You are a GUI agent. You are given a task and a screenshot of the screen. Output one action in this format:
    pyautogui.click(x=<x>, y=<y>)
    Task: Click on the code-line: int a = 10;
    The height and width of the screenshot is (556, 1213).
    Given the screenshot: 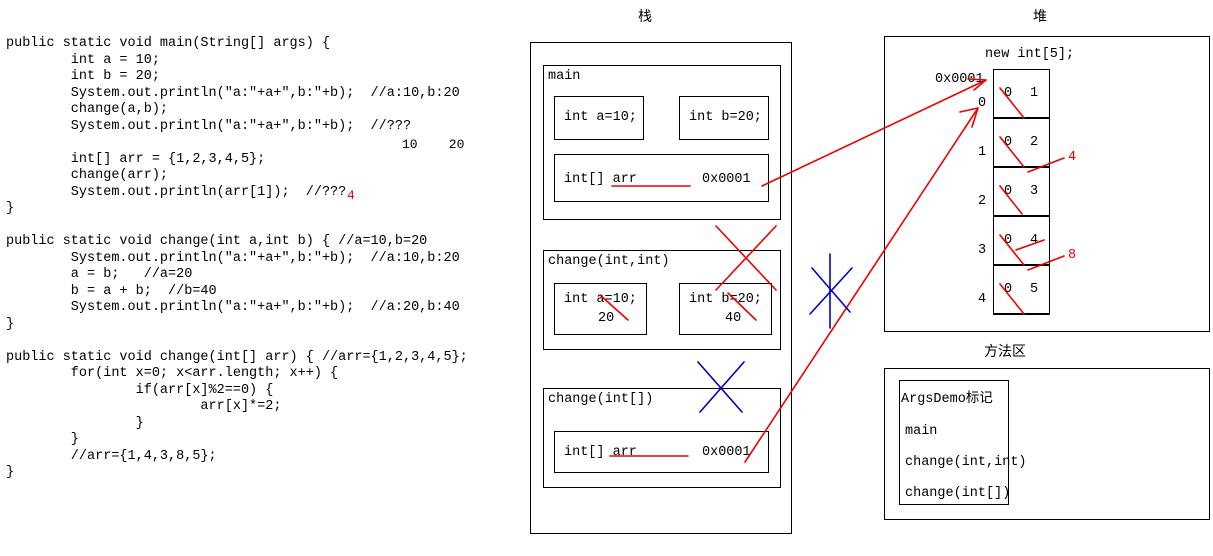 What is the action you would take?
    pyautogui.click(x=83, y=60)
    